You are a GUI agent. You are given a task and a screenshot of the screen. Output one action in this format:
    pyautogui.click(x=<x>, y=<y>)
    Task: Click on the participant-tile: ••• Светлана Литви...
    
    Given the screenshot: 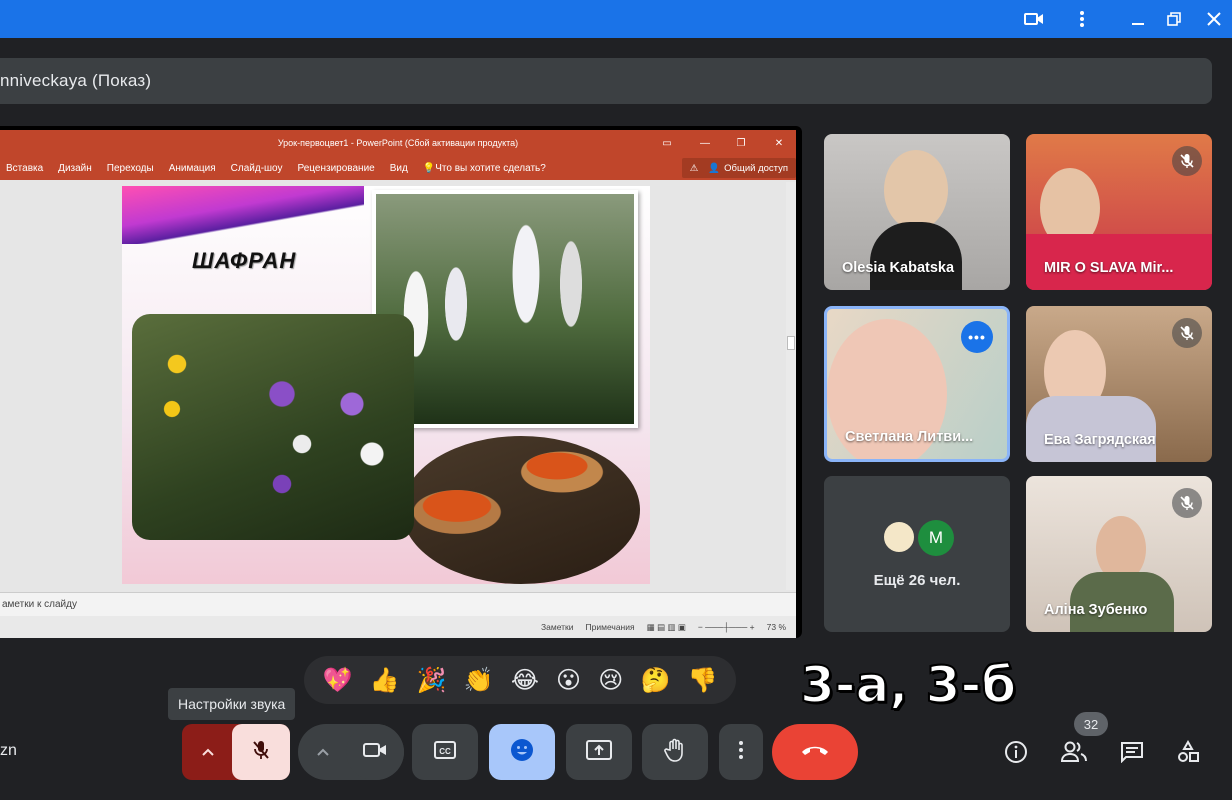 What is the action you would take?
    pyautogui.click(x=917, y=384)
    